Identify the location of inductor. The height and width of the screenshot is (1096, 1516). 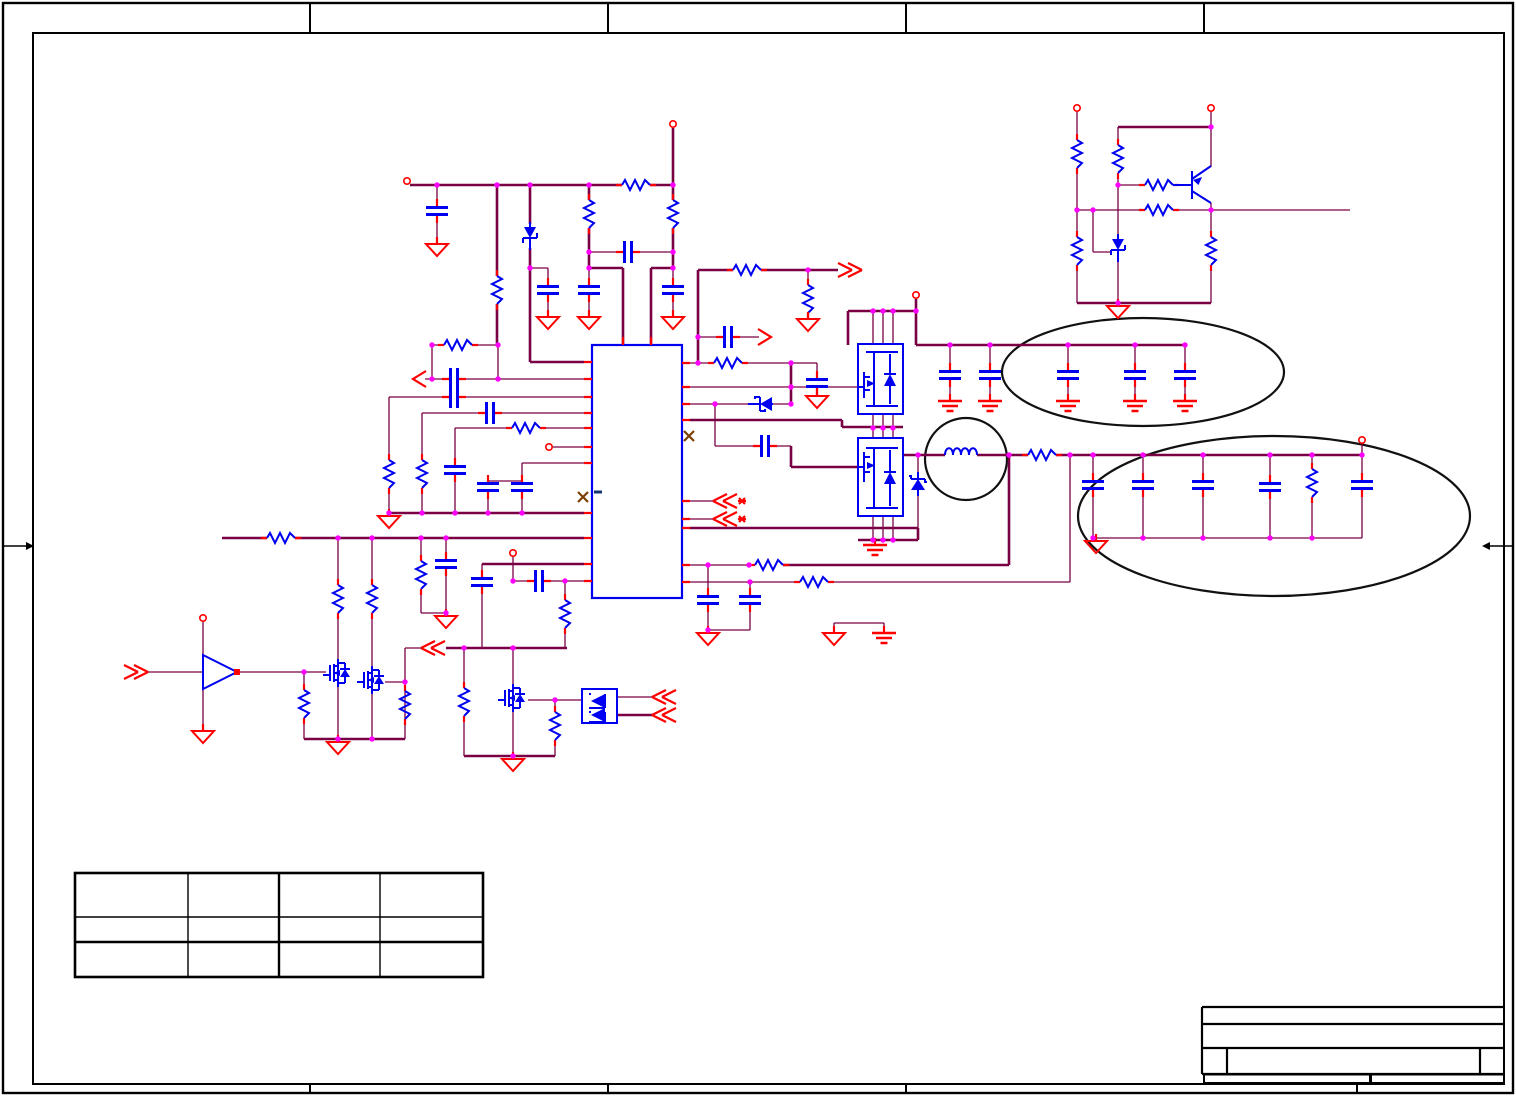
(961, 451).